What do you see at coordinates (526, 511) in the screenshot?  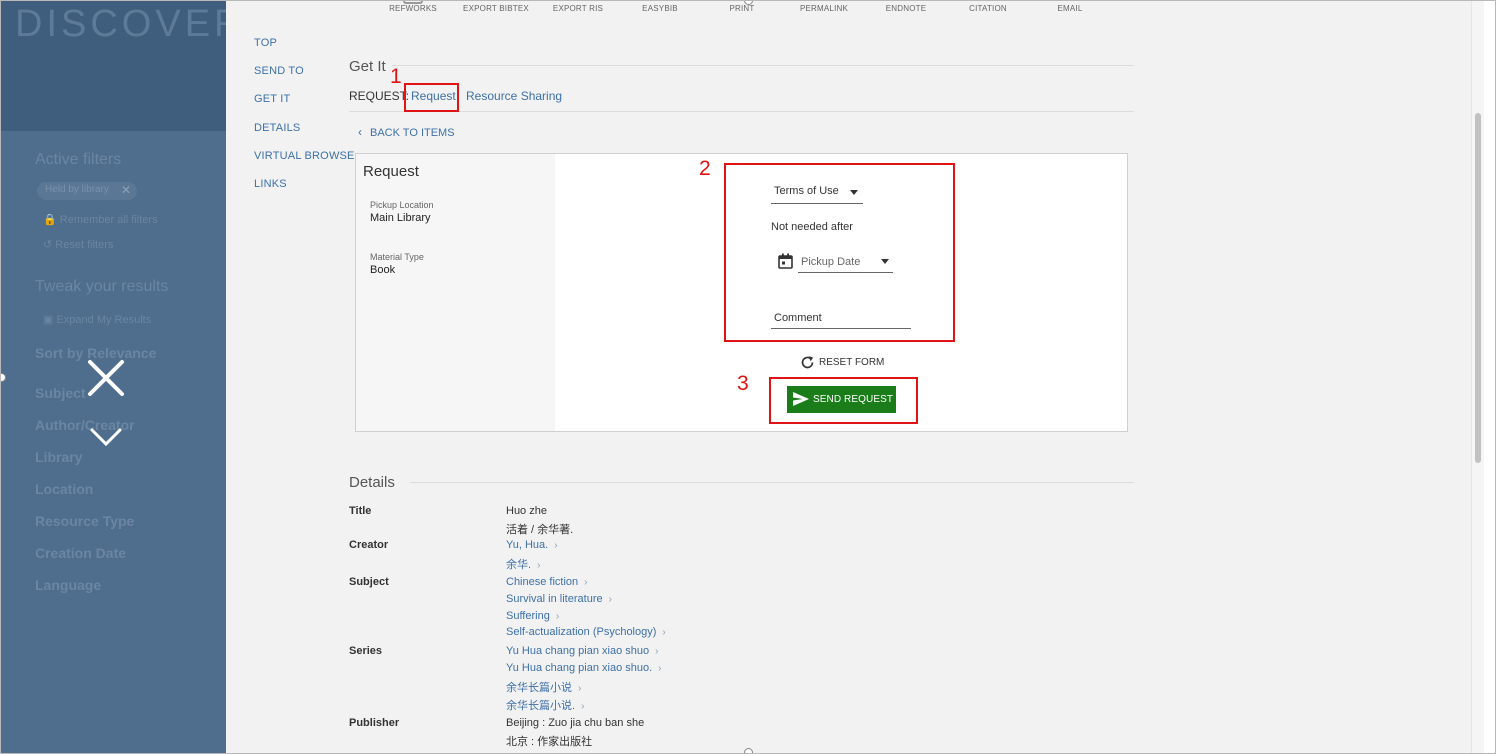 I see `title-value: Huo zhe` at bounding box center [526, 511].